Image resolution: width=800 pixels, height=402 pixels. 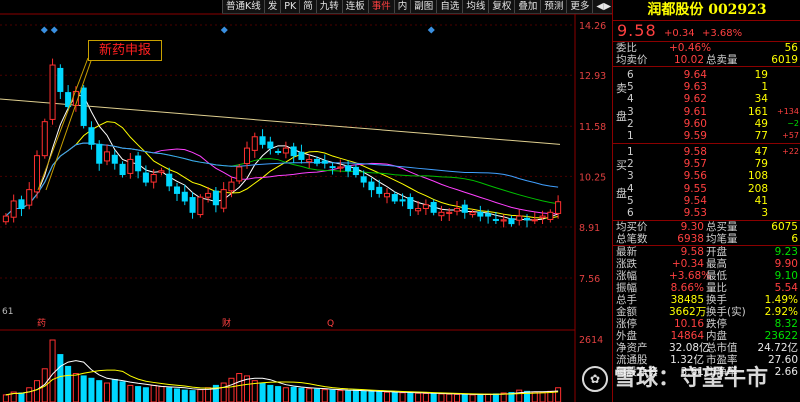 I want to click on quote-value: 3662万, so click(x=688, y=312).